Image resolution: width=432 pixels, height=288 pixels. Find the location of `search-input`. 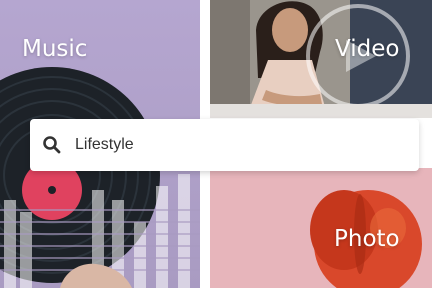

search-input is located at coordinates (225, 145).